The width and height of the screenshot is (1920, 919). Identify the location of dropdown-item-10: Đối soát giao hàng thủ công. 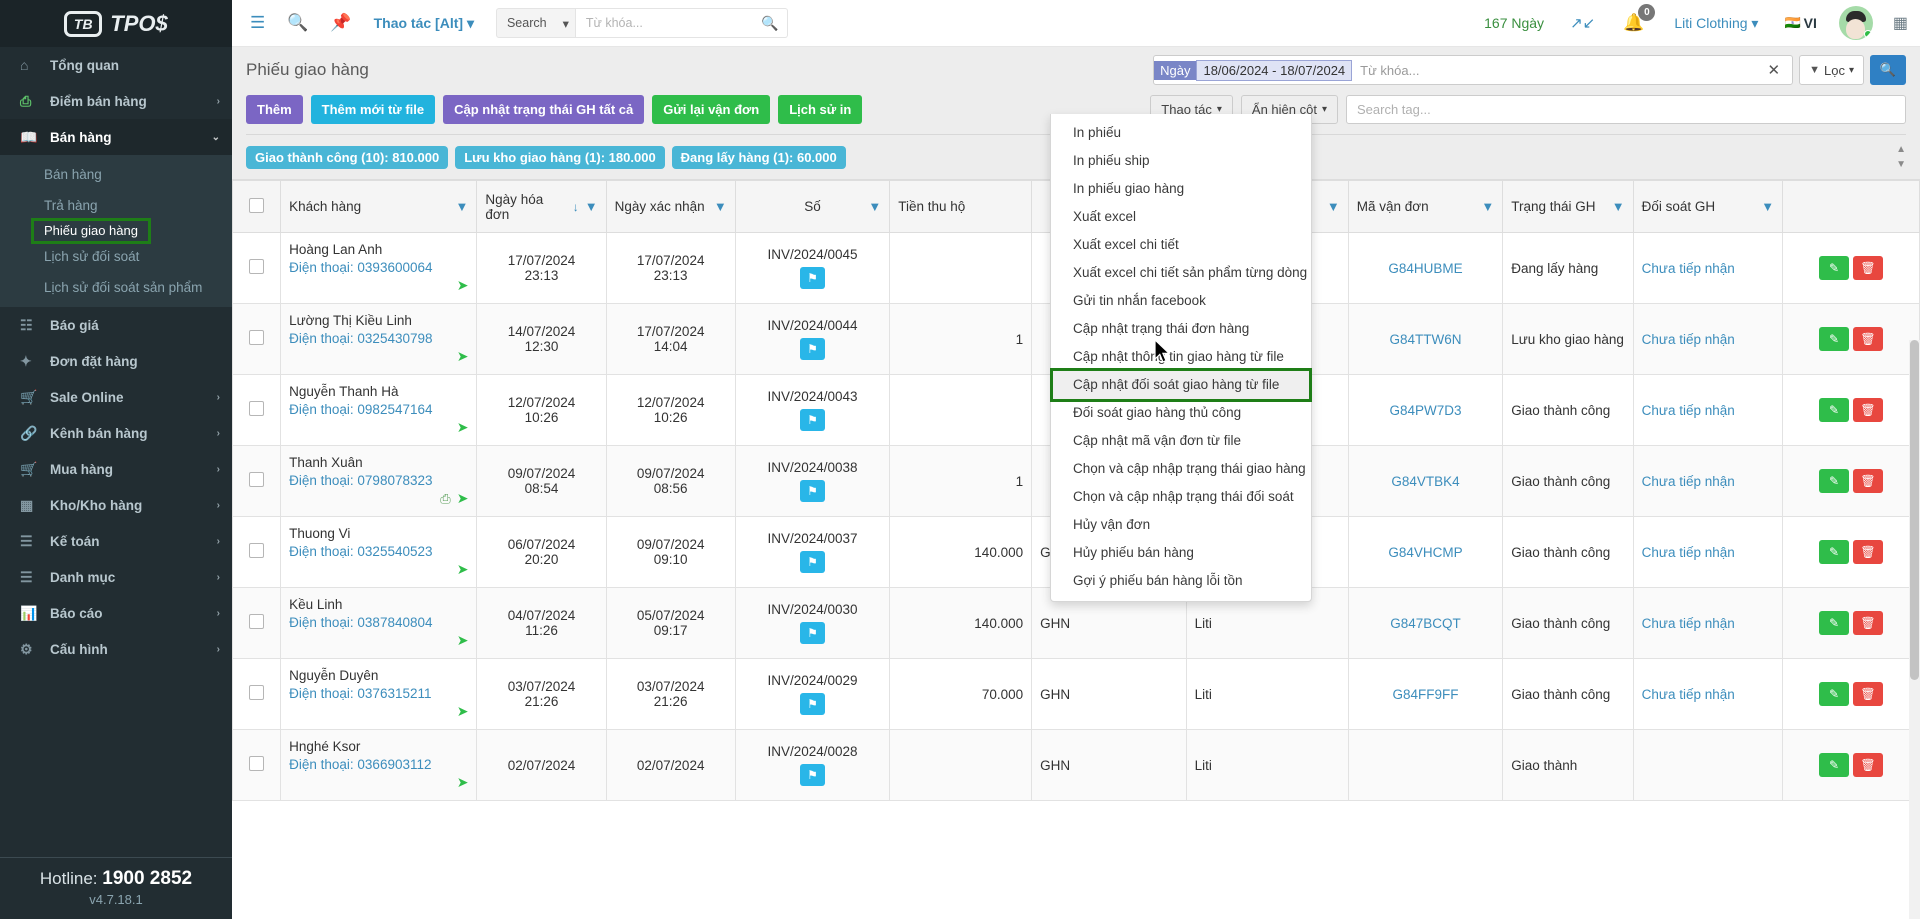
(1181, 413).